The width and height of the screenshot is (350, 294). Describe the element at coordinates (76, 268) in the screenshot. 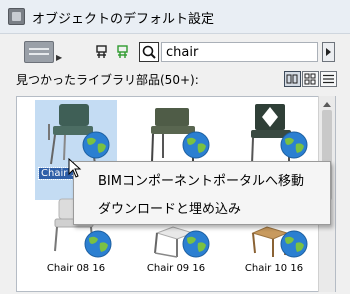

I see `item-label: Chair 08 16` at that location.